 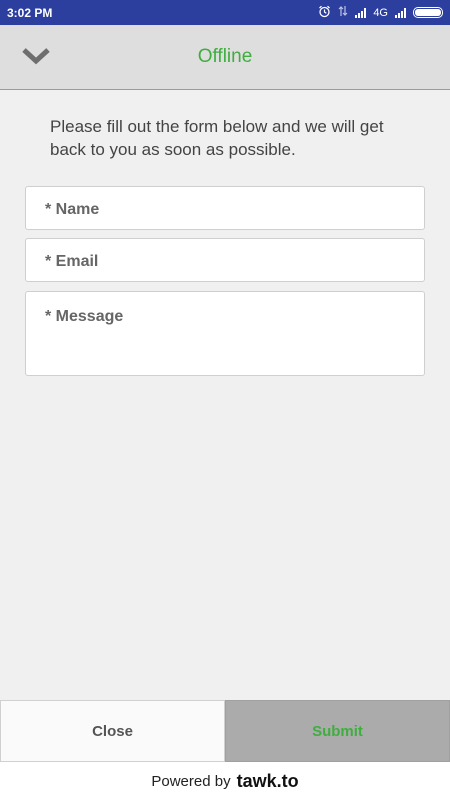 What do you see at coordinates (225, 12) in the screenshot?
I see `status-bar: 3:02 PM 4G` at bounding box center [225, 12].